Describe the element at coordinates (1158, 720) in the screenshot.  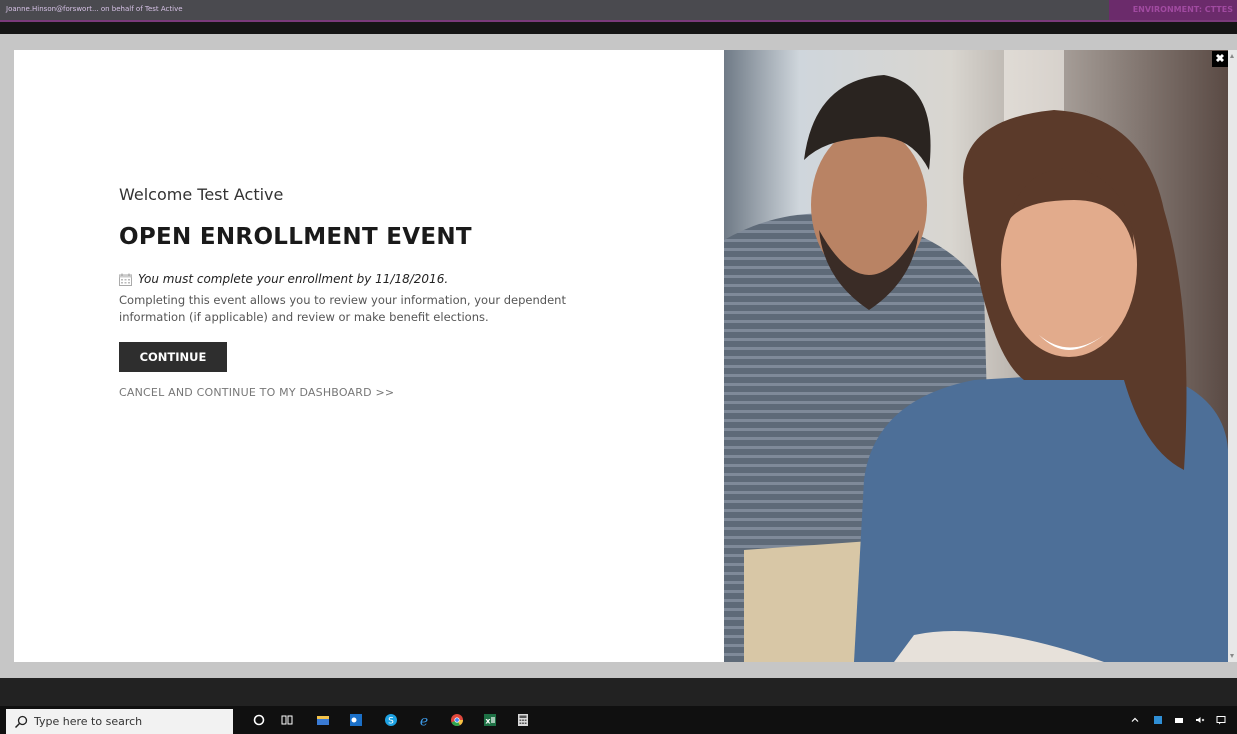
I see `defender-icon` at that location.